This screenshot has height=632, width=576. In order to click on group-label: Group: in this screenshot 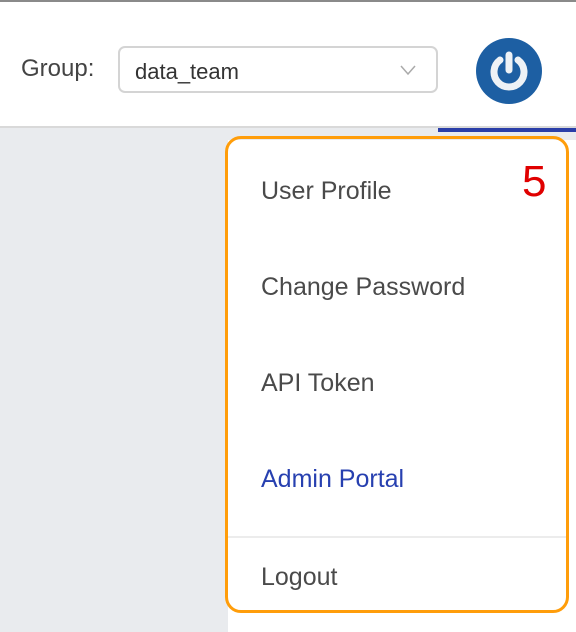, I will do `click(58, 68)`.